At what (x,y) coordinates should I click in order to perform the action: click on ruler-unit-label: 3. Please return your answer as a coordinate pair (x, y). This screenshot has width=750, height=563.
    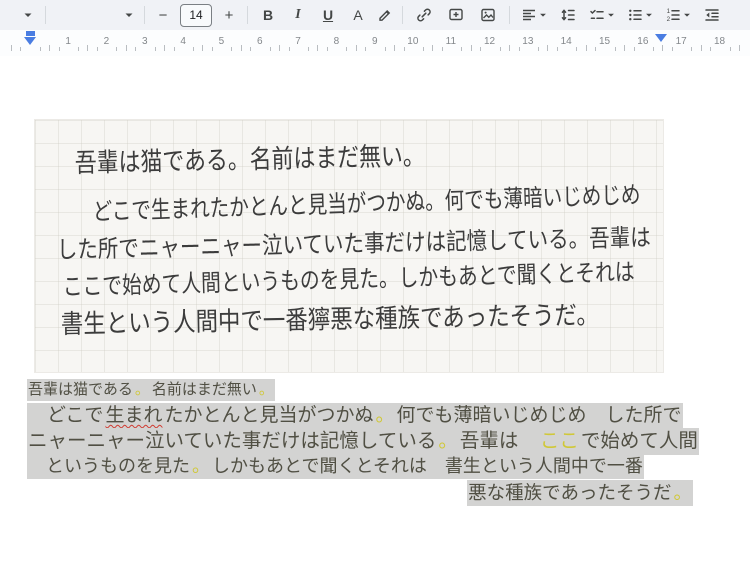
    Looking at the image, I should click on (144, 41).